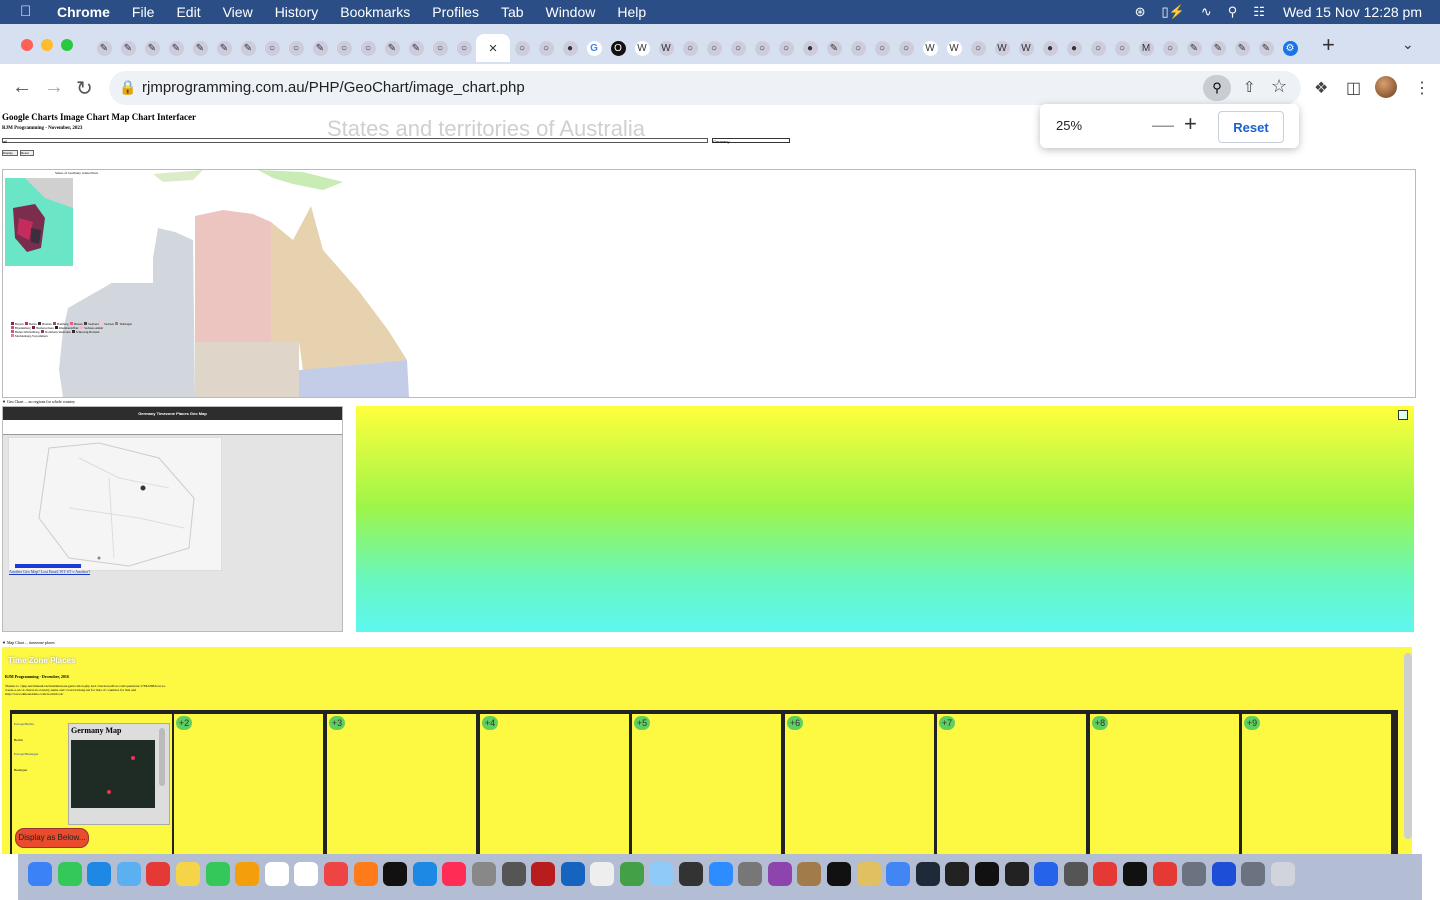  I want to click on zoom-reset-button: Reset, so click(1251, 127).